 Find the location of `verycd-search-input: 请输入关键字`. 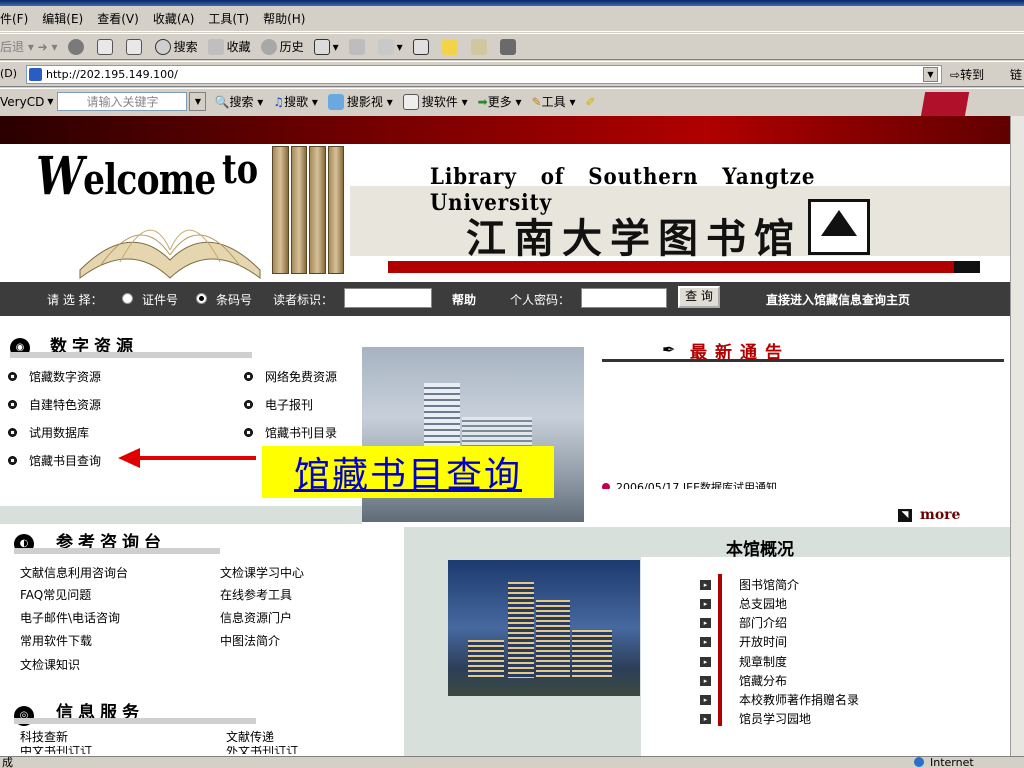

verycd-search-input: 请输入关键字 is located at coordinates (122, 101).